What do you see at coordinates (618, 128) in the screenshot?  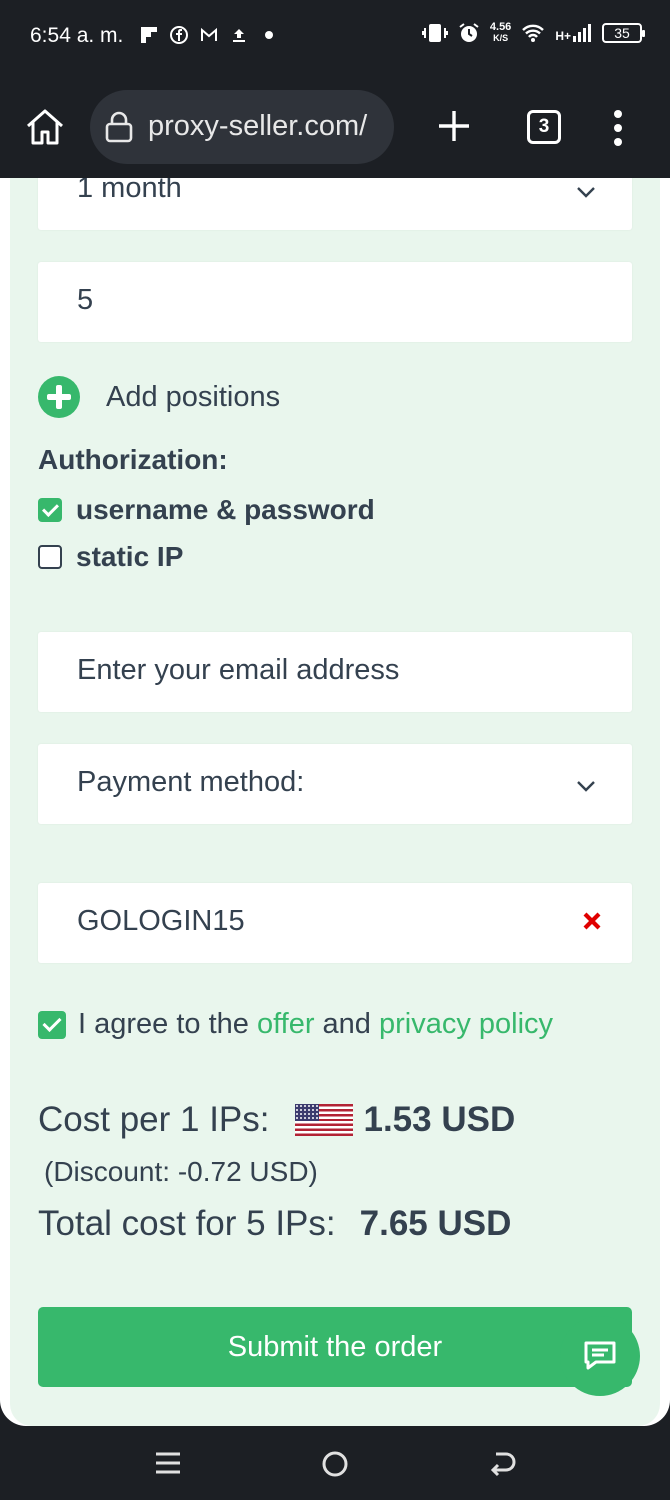 I see `more-vert-icon` at bounding box center [618, 128].